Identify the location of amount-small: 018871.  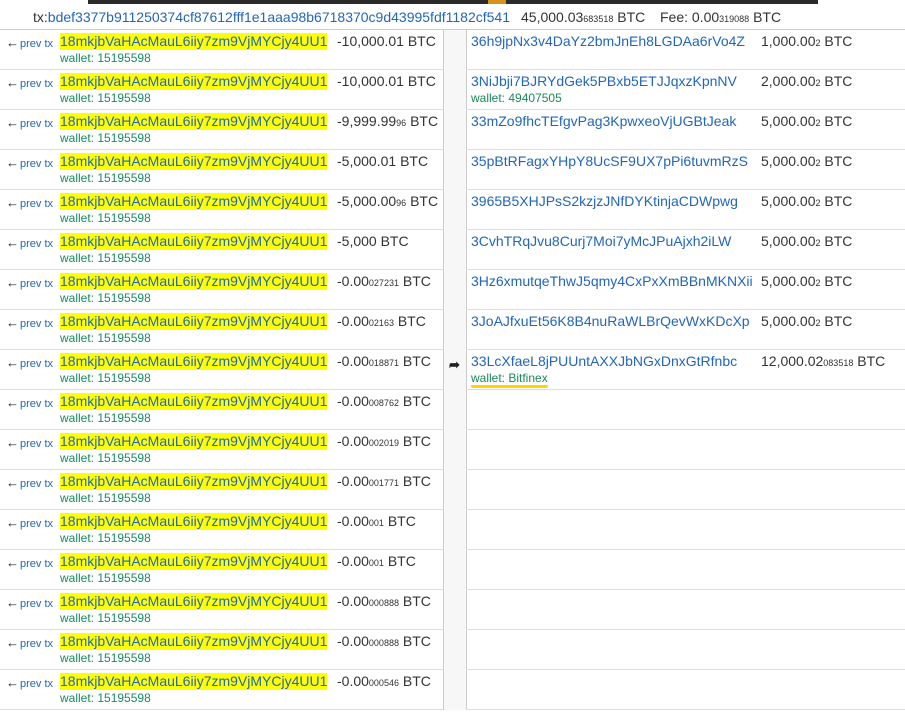
(383, 363).